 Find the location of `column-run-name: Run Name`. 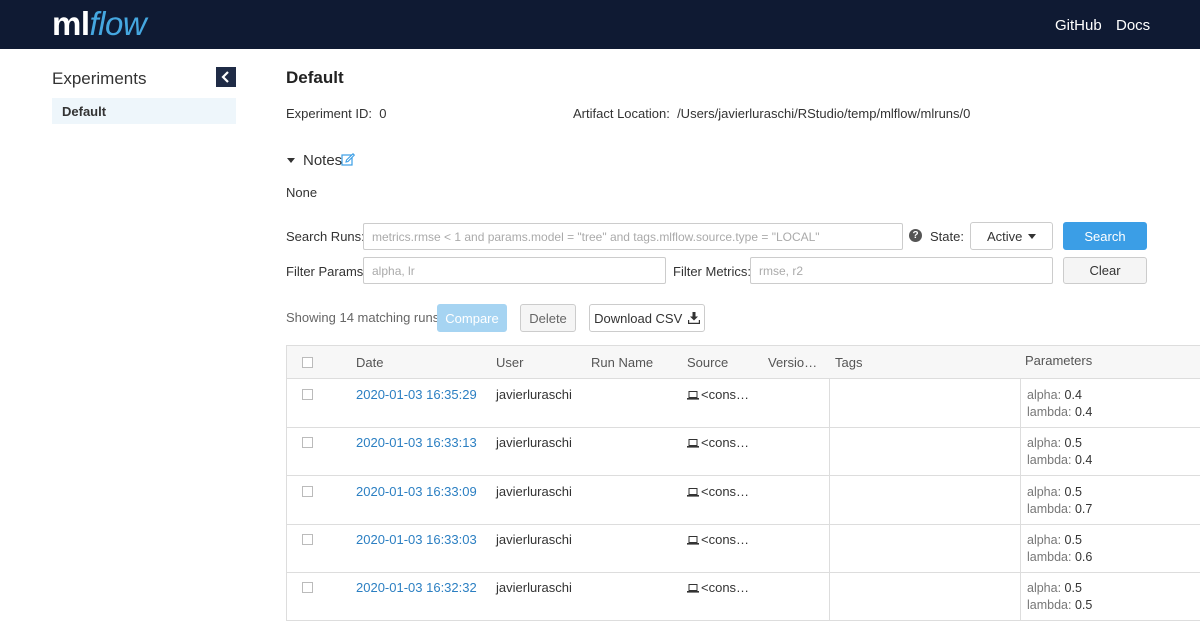

column-run-name: Run Name is located at coordinates (622, 362).